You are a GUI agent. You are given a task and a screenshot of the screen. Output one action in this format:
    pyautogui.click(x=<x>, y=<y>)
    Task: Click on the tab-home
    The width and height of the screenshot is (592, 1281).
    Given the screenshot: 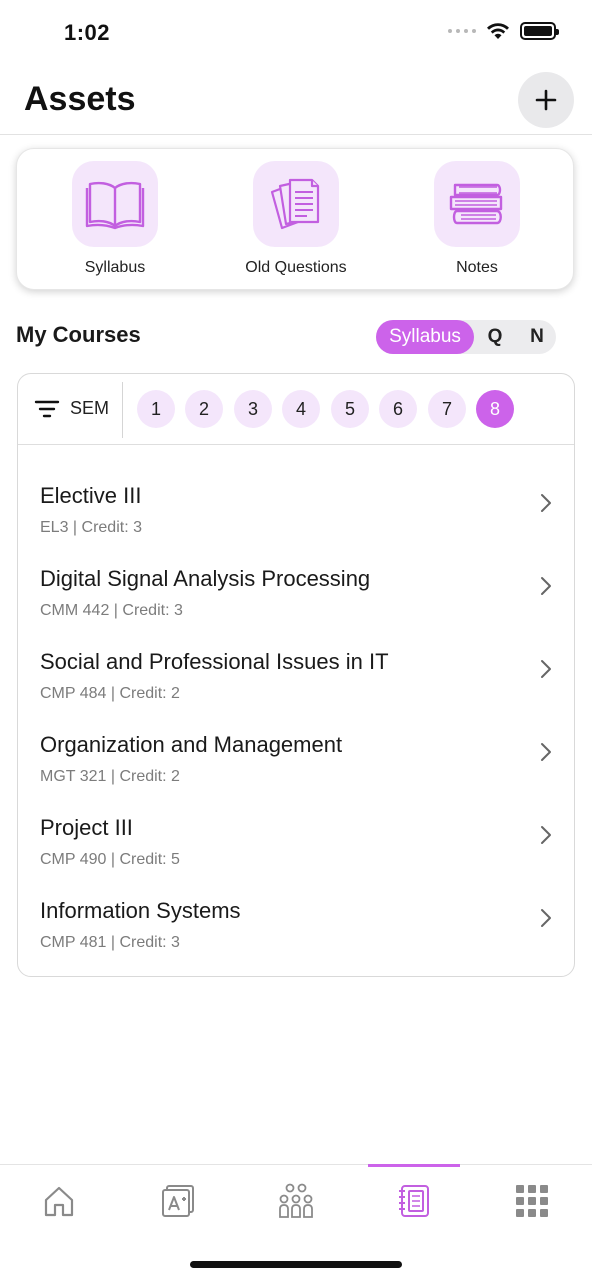 What is the action you would take?
    pyautogui.click(x=59, y=1201)
    